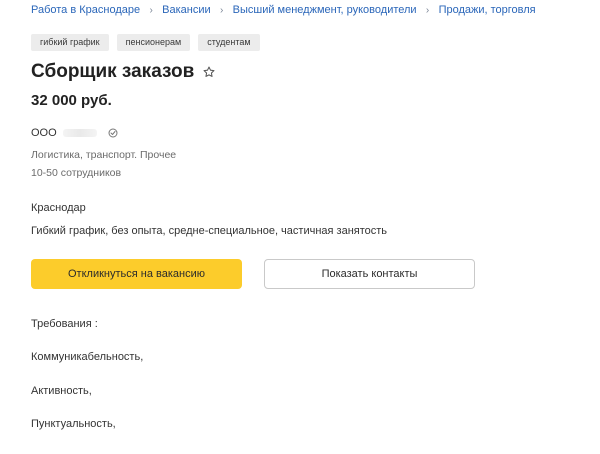 This screenshot has height=454, width=600. I want to click on breadcrumb-link-jobs-krasnodar: Работа в Краснодаре, so click(85, 10).